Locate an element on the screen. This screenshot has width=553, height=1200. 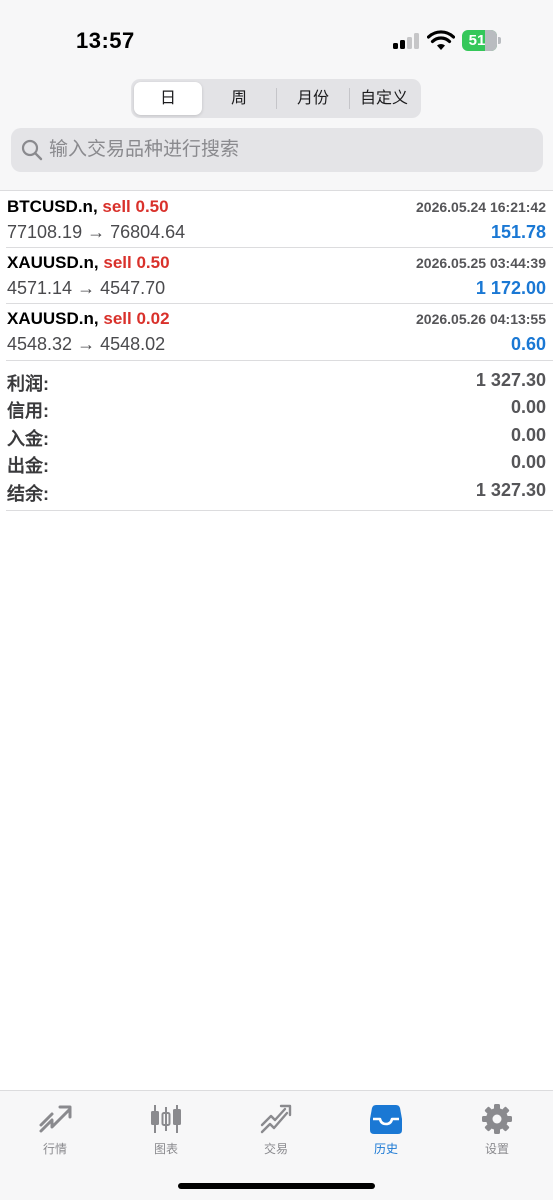
trade-prices: 4571.14 → 4547.70 is located at coordinates (86, 288).